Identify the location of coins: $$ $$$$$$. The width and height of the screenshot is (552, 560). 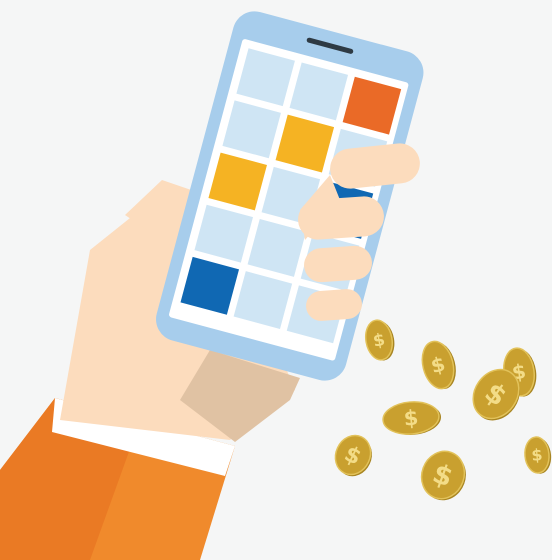
(443, 410).